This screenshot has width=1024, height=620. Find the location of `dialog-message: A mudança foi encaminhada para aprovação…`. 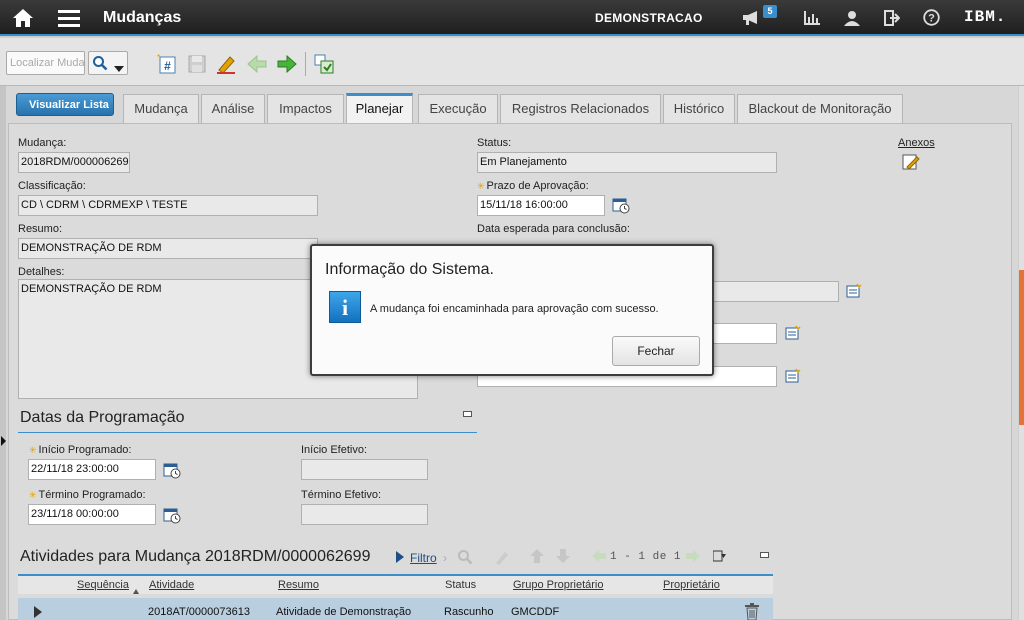

dialog-message: A mudança foi encaminhada para aprovação… is located at coordinates (514, 309).